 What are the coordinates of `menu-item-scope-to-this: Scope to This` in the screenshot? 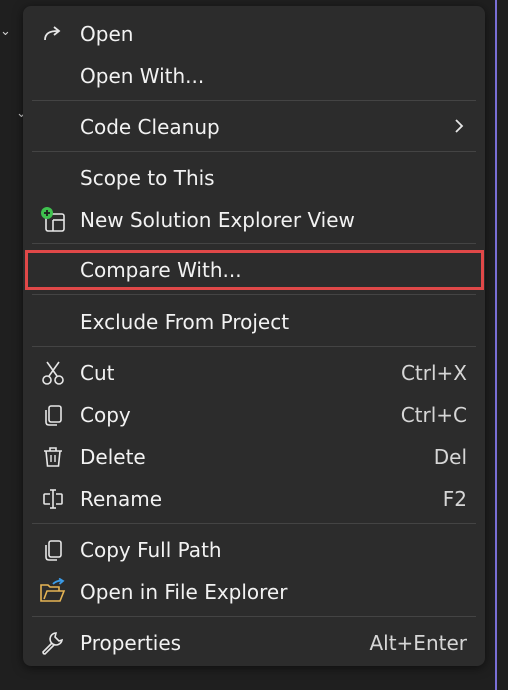 It's located at (254, 178).